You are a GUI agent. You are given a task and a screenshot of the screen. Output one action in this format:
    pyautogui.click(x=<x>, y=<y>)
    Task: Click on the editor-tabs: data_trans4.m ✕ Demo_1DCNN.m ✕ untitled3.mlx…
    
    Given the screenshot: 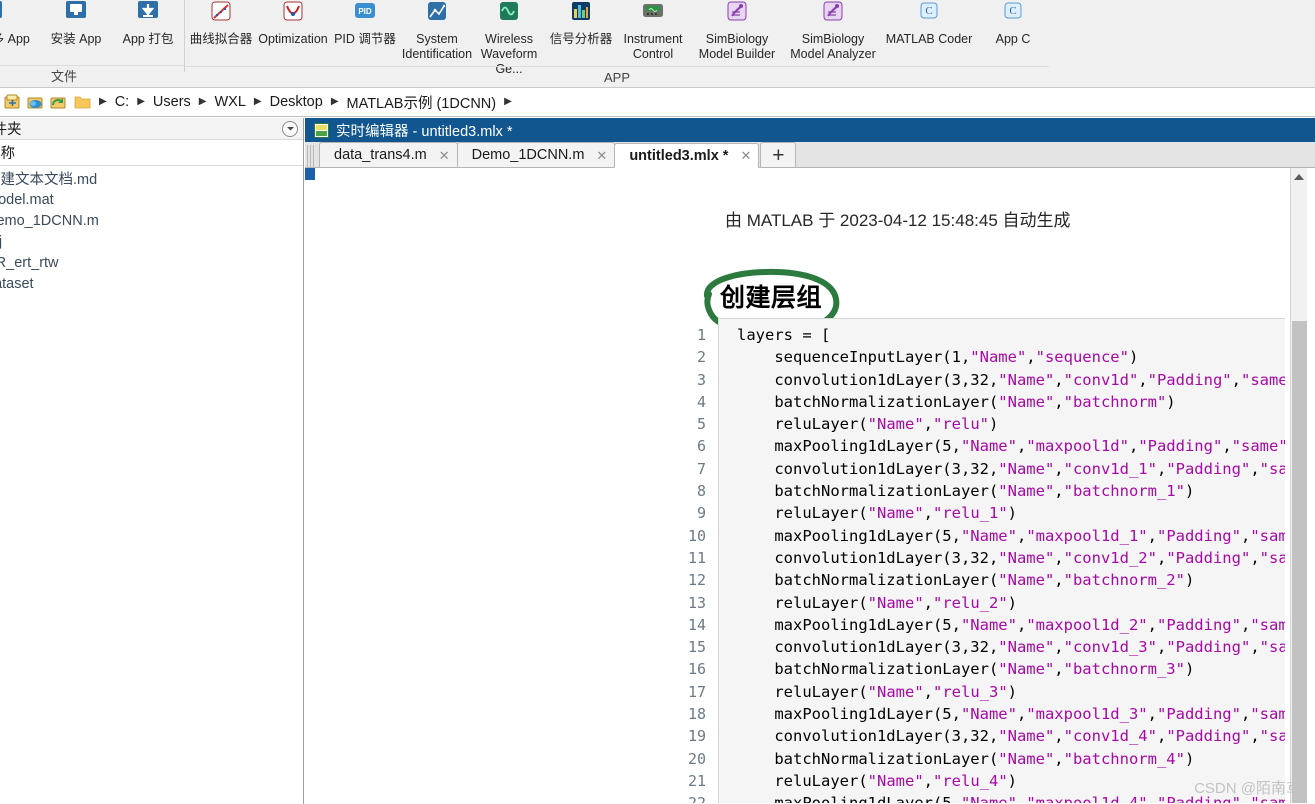 What is the action you would take?
    pyautogui.click(x=539, y=155)
    